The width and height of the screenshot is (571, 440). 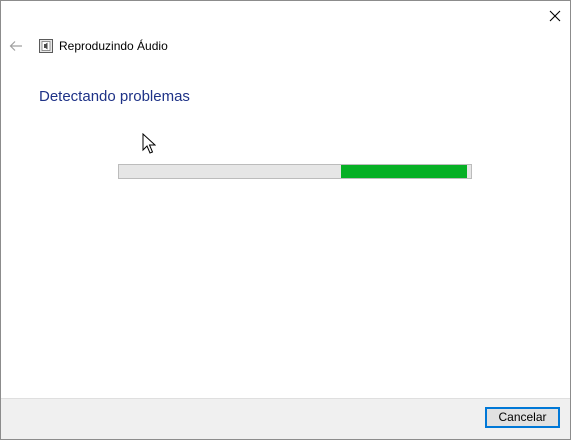 What do you see at coordinates (285, 46) in the screenshot?
I see `header-row: Reproduzindo Áudio` at bounding box center [285, 46].